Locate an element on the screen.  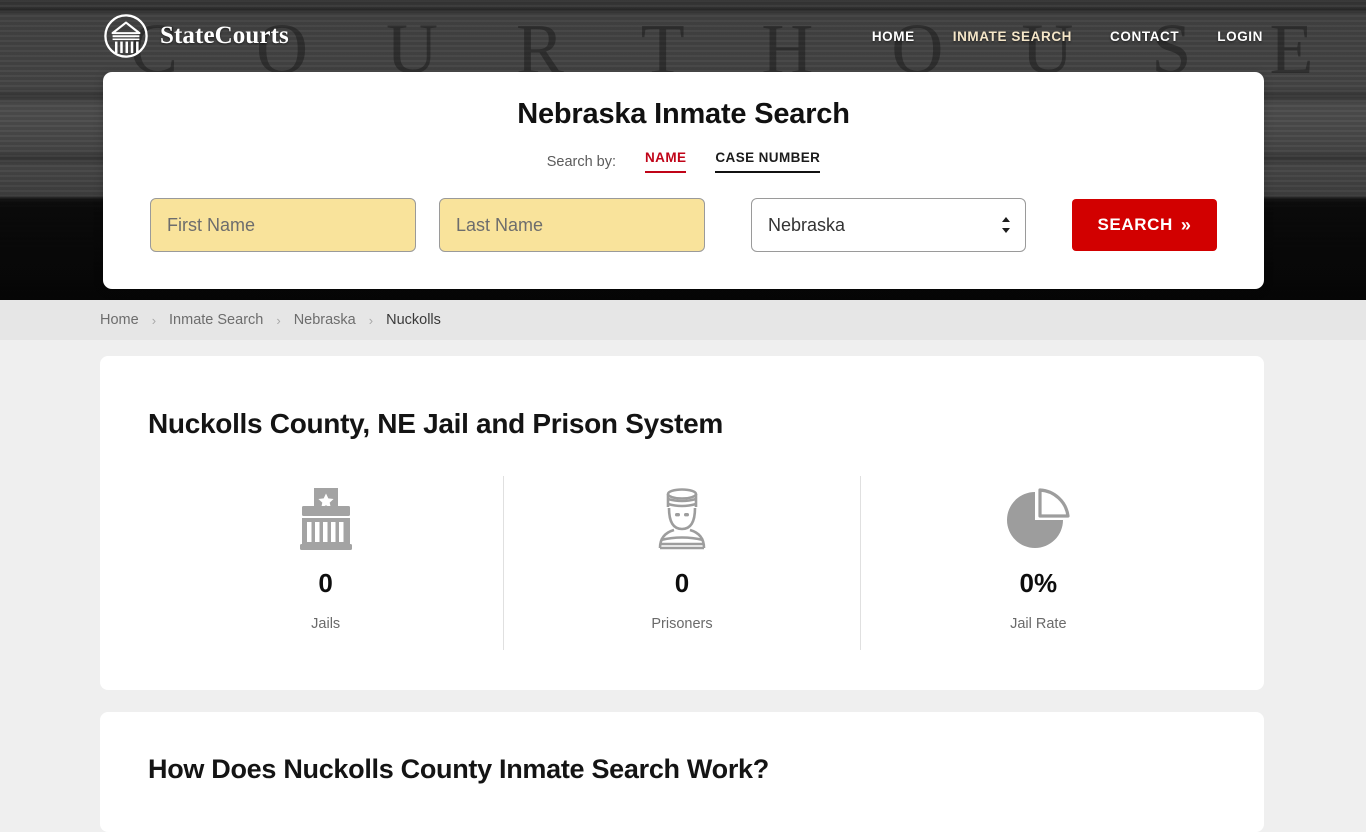
main-nav: HOME INMATE SEARCH CONTACT LOGIN is located at coordinates (1067, 36).